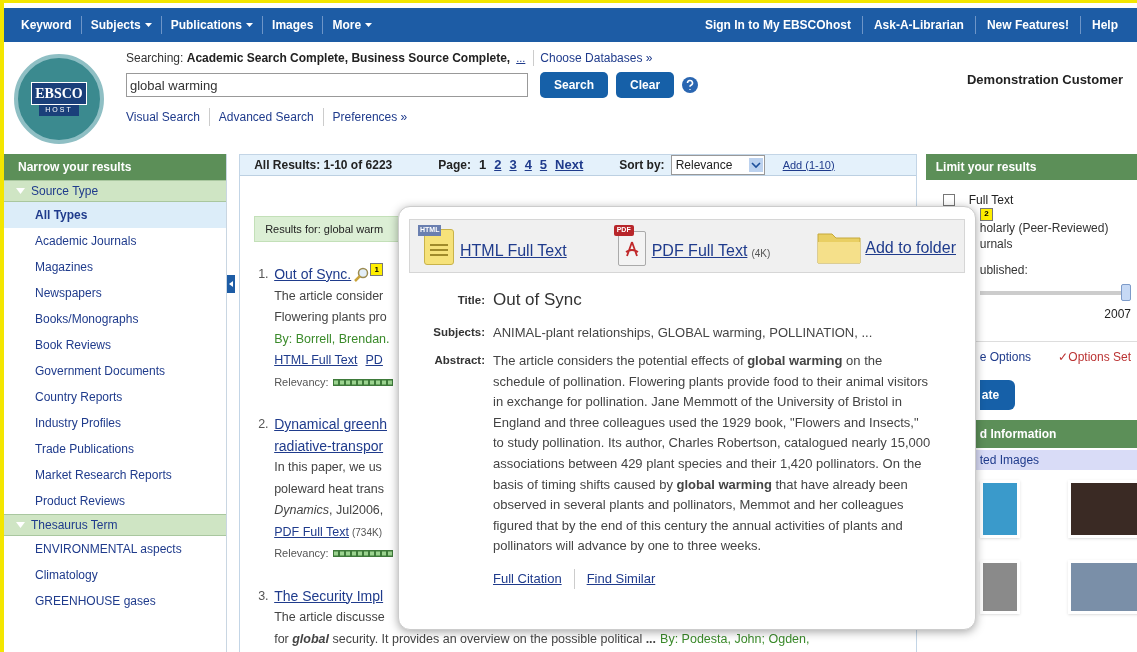  What do you see at coordinates (513, 165) in the screenshot?
I see `page-link: 3` at bounding box center [513, 165].